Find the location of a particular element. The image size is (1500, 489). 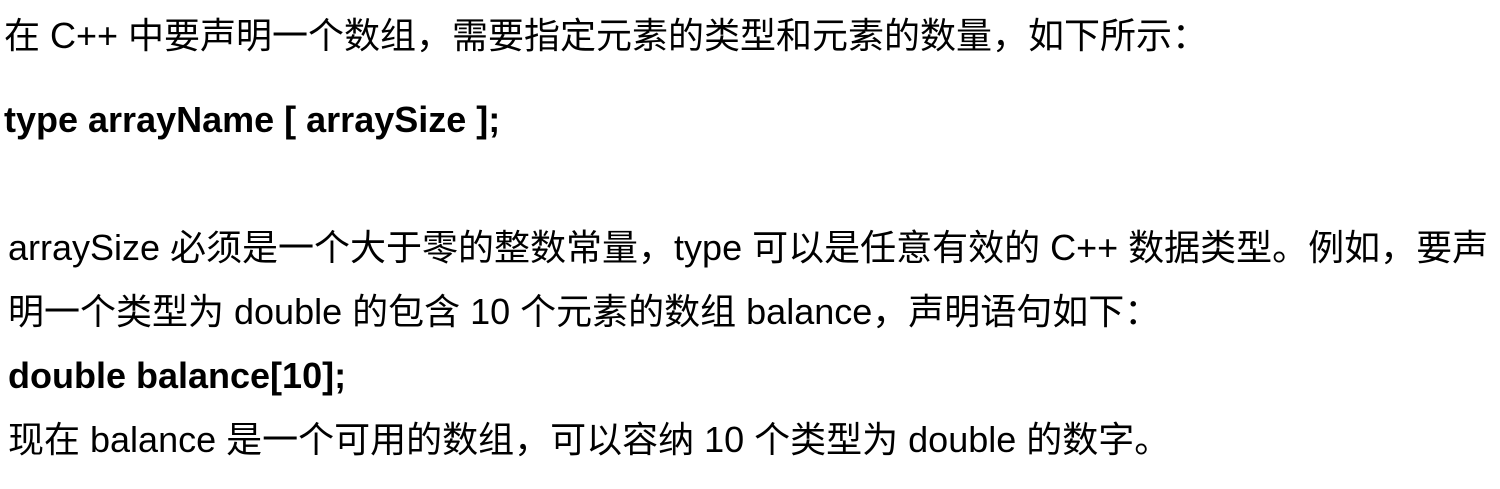

intro-paragraph: 在 C++ 中要声明一个数组，需要指定元素的类型和元素的数量，如下所示： is located at coordinates (606, 35).